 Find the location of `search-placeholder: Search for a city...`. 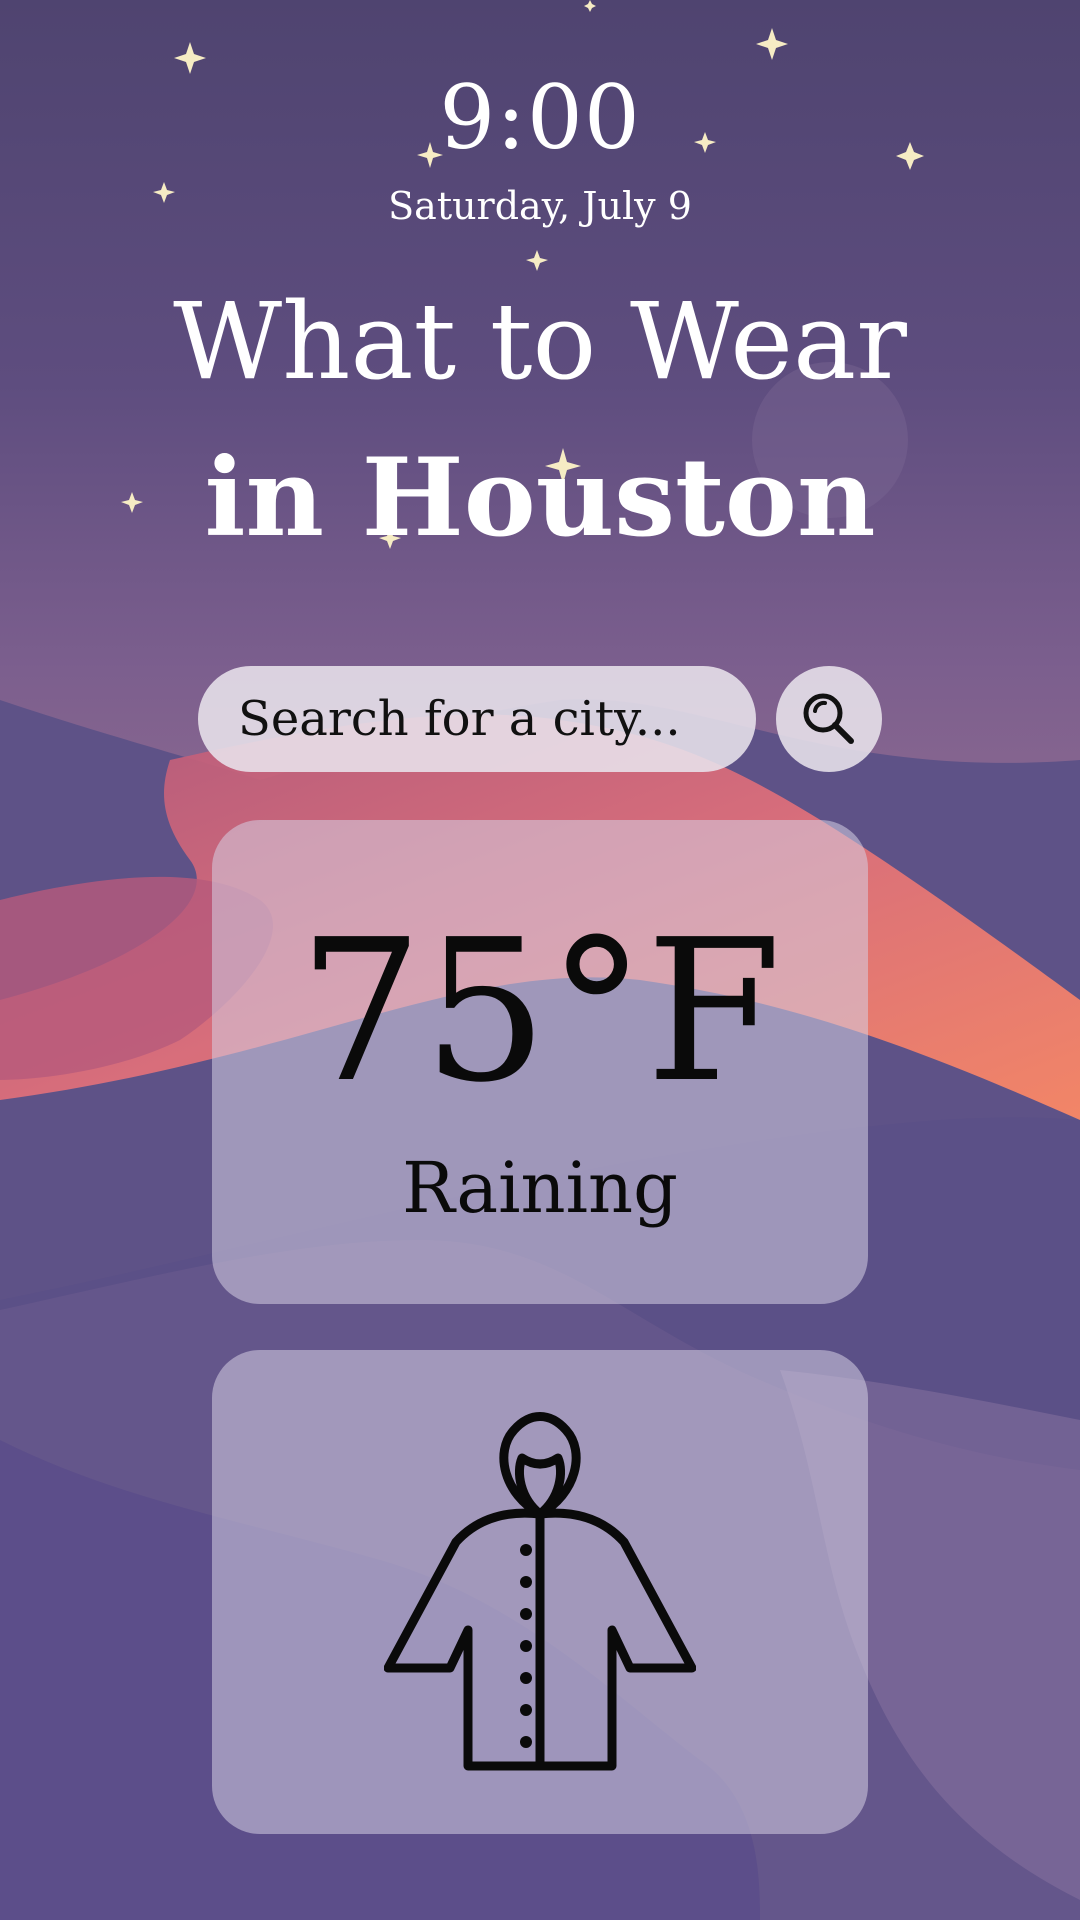

search-placeholder: Search for a city... is located at coordinates (459, 719).